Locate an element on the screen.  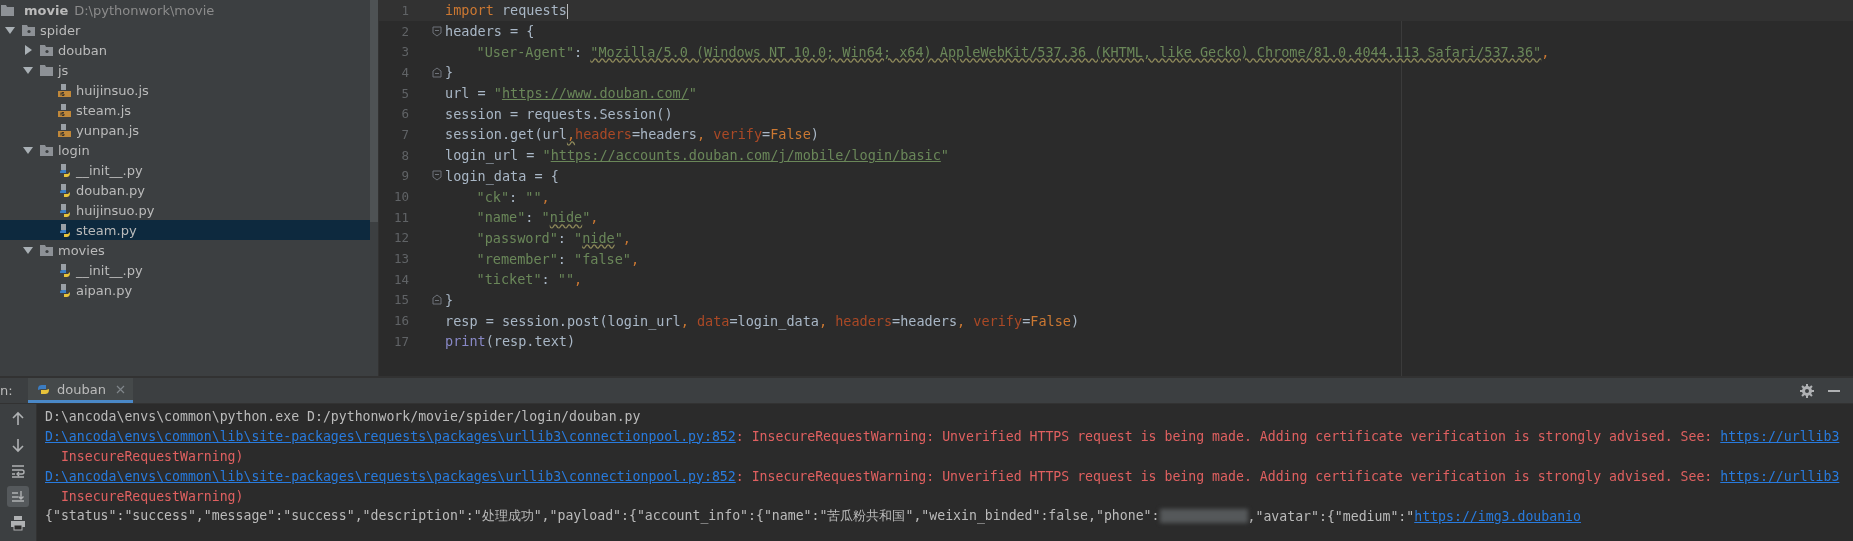
line-number: 7 is located at coordinates (404, 134).